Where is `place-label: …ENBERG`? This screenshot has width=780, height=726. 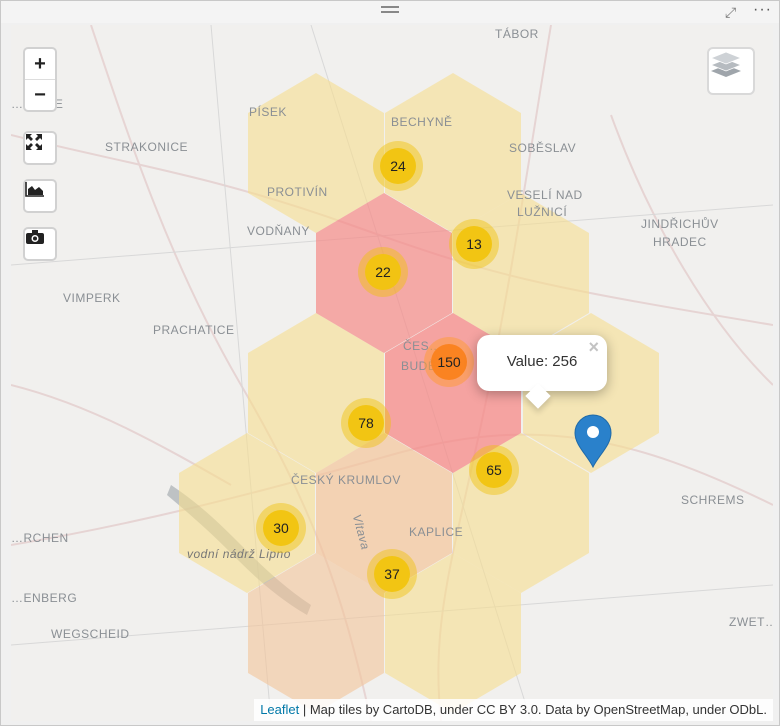
place-label: …ENBERG is located at coordinates (44, 598).